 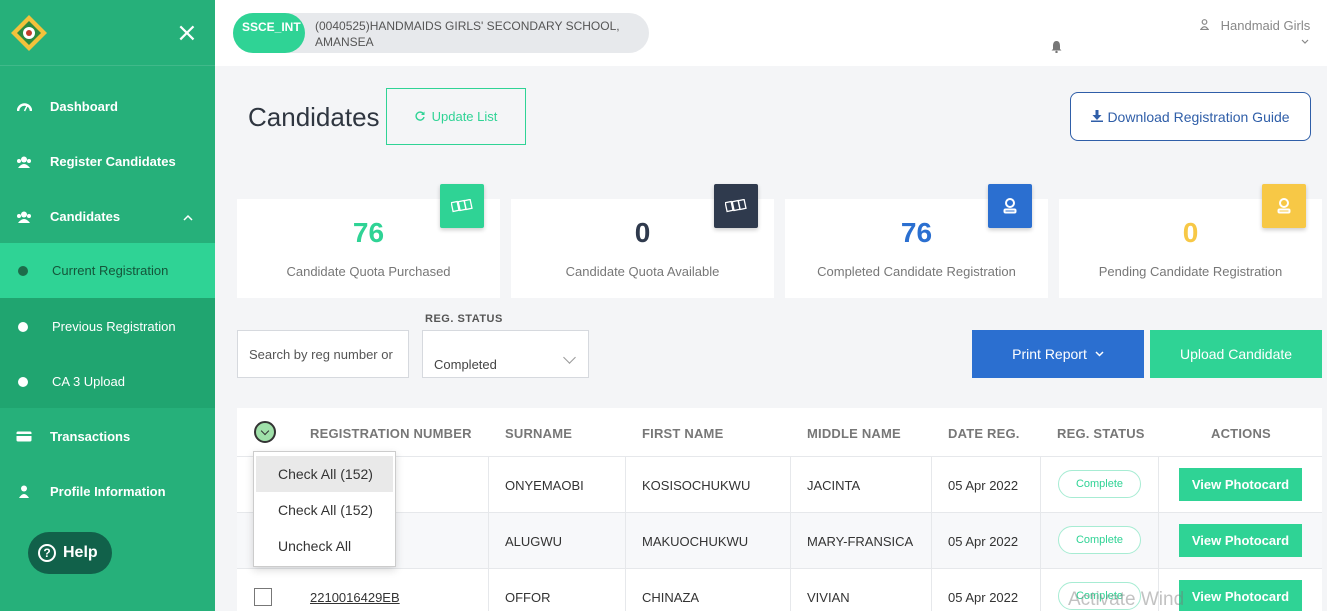 What do you see at coordinates (860, 541) in the screenshot?
I see `cell-middle-name: MARY-FRANSICA` at bounding box center [860, 541].